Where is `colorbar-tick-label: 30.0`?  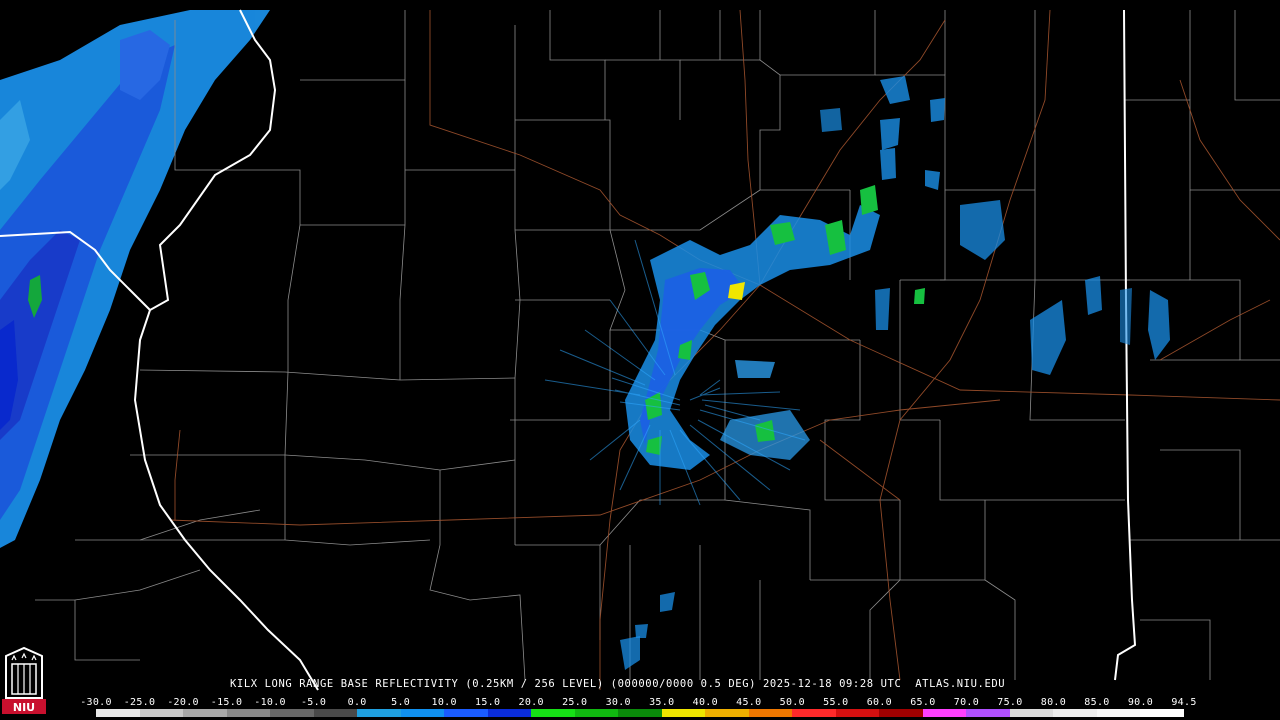
colorbar-tick-label: 30.0 is located at coordinates (618, 702).